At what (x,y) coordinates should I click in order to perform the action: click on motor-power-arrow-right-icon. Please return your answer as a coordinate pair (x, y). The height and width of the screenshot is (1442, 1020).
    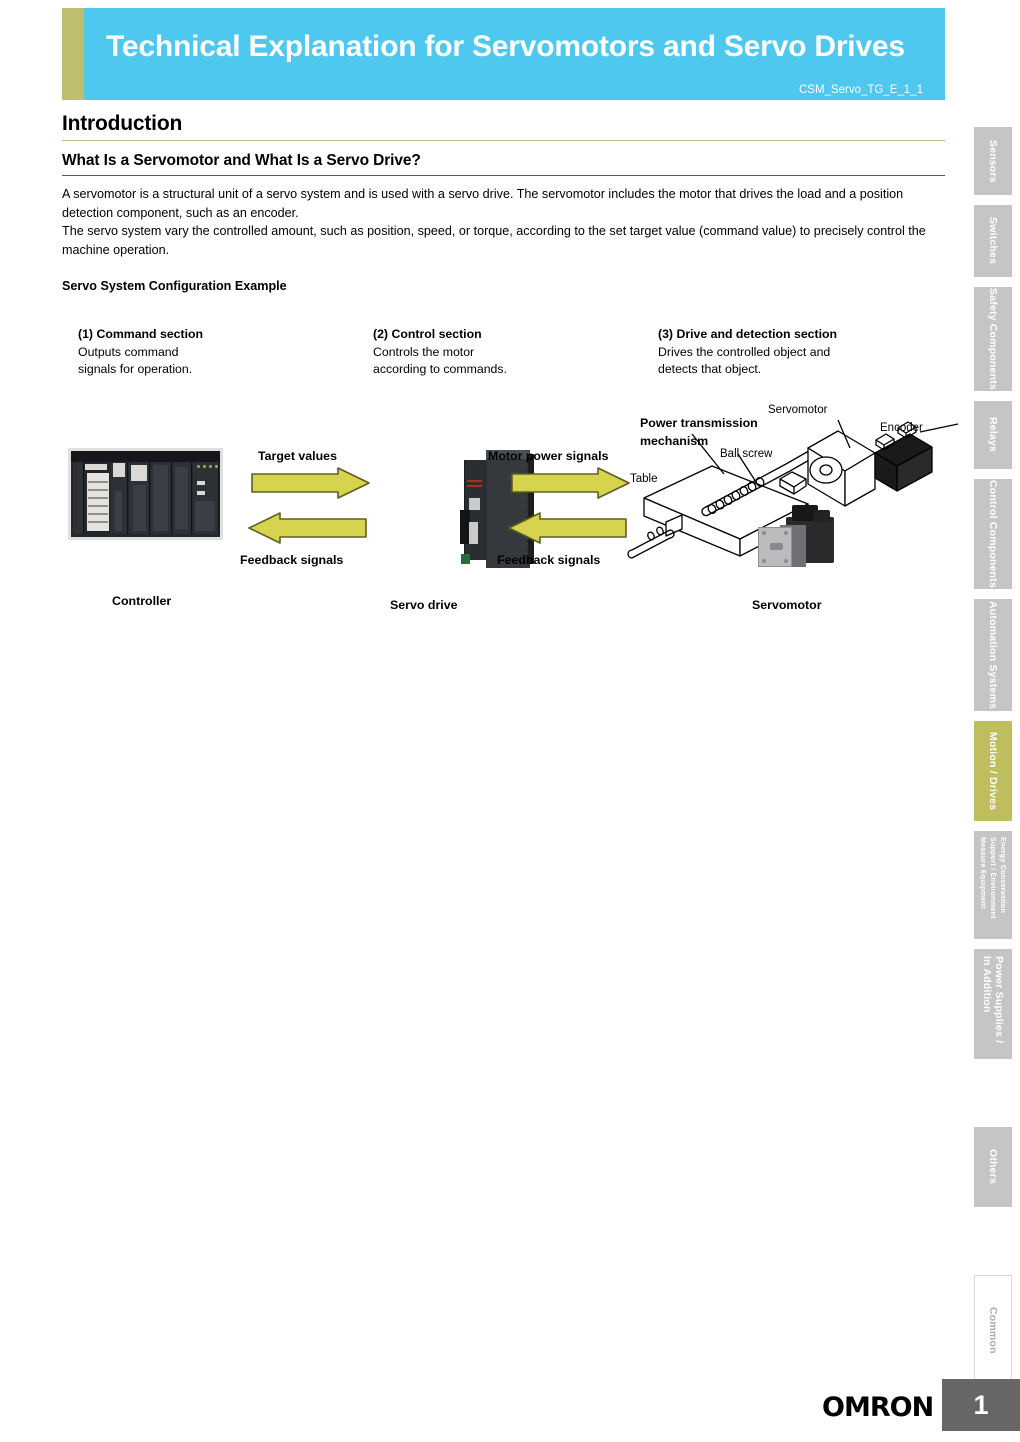
    Looking at the image, I should click on (570, 483).